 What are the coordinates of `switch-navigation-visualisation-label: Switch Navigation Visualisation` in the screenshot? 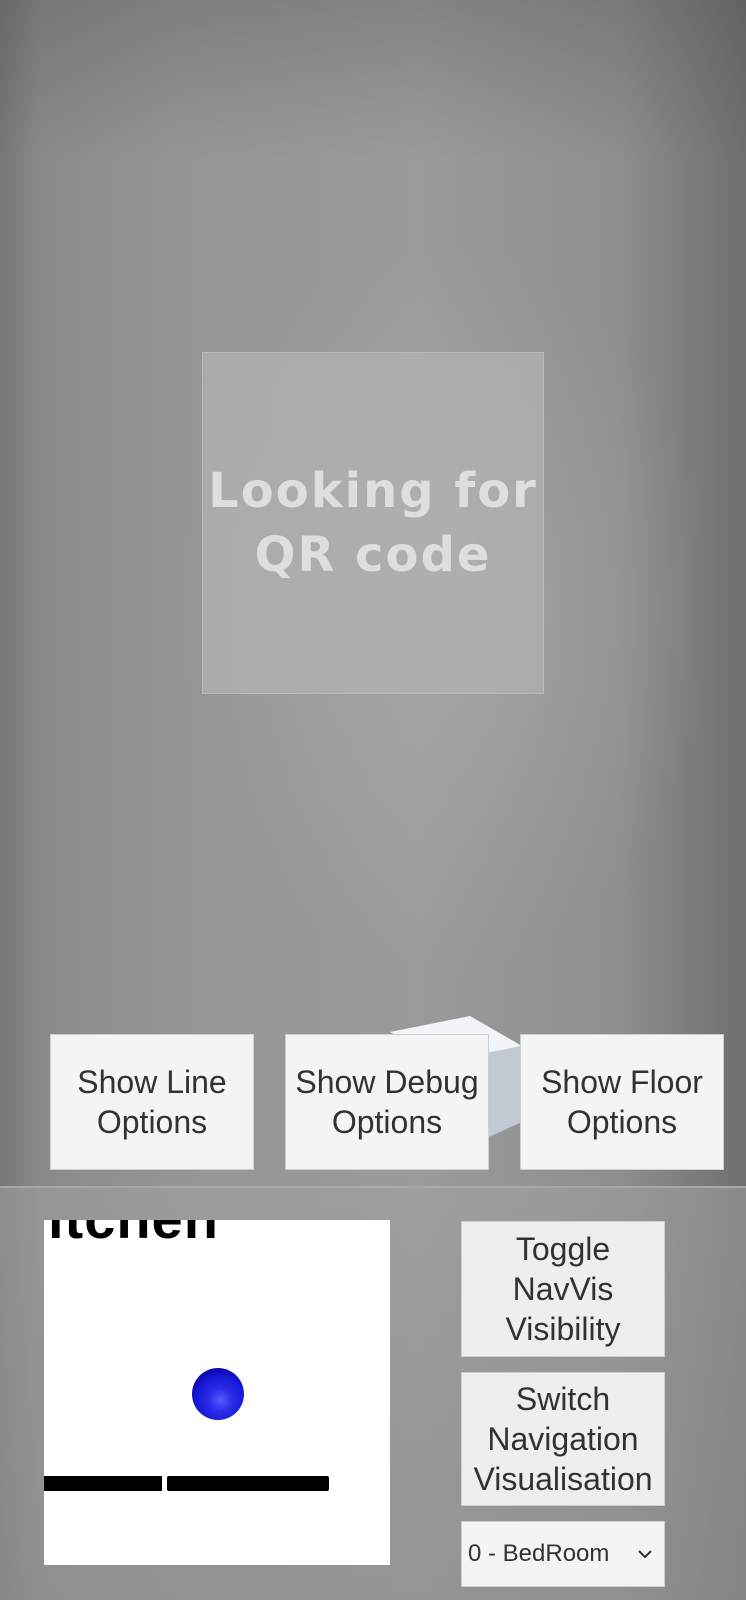 It's located at (563, 1439).